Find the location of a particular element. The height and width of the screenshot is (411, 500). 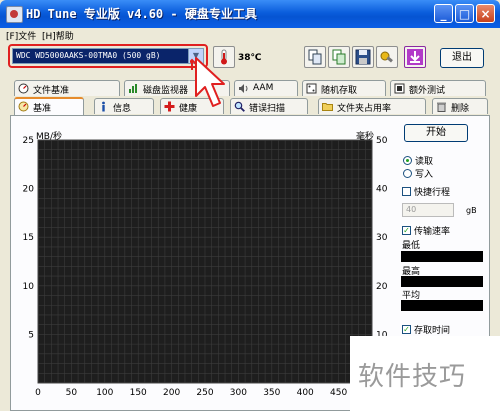

x-tick-label: 250 is located at coordinates (204, 393).